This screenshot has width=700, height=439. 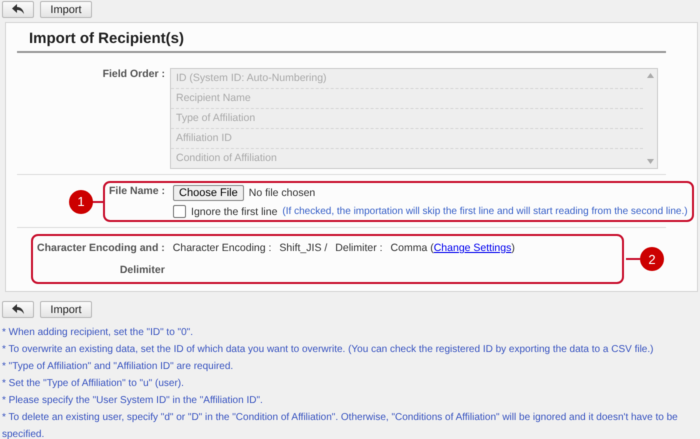 What do you see at coordinates (282, 193) in the screenshot?
I see `file-status: No file chosen` at bounding box center [282, 193].